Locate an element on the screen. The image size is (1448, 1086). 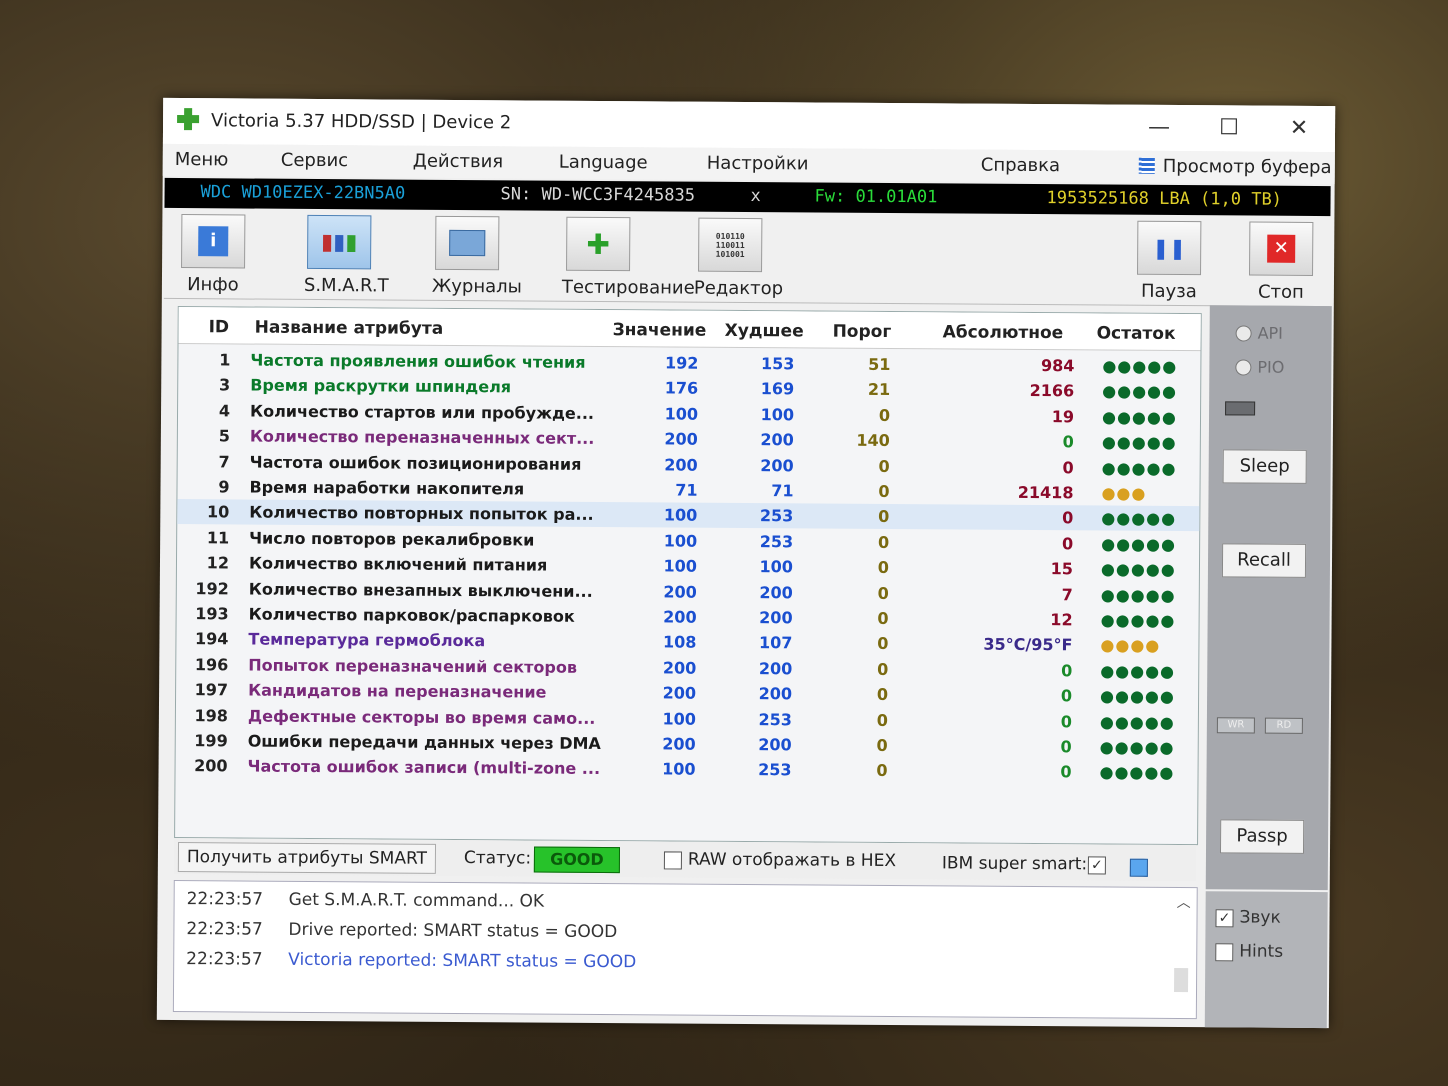
sound-checkbox: ✓ is located at coordinates (1224, 918).